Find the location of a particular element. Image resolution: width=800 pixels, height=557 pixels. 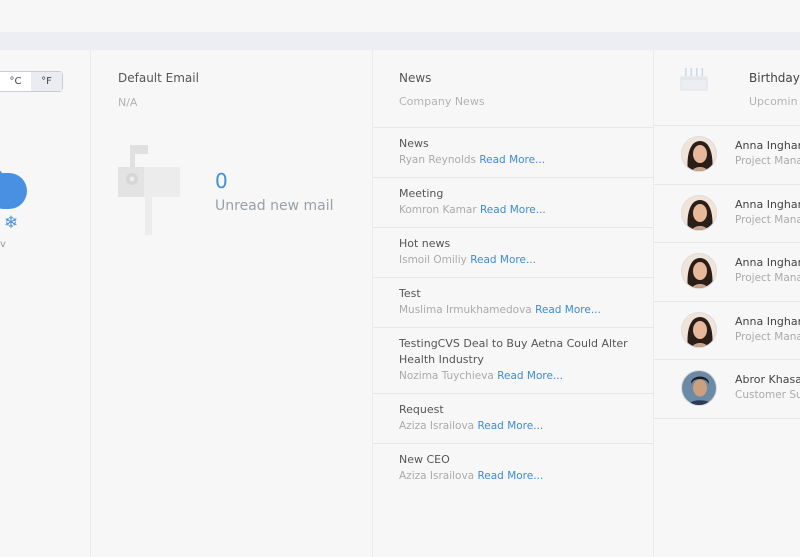

birthday-person: Abror Khasa Customer Su is located at coordinates (727, 389).